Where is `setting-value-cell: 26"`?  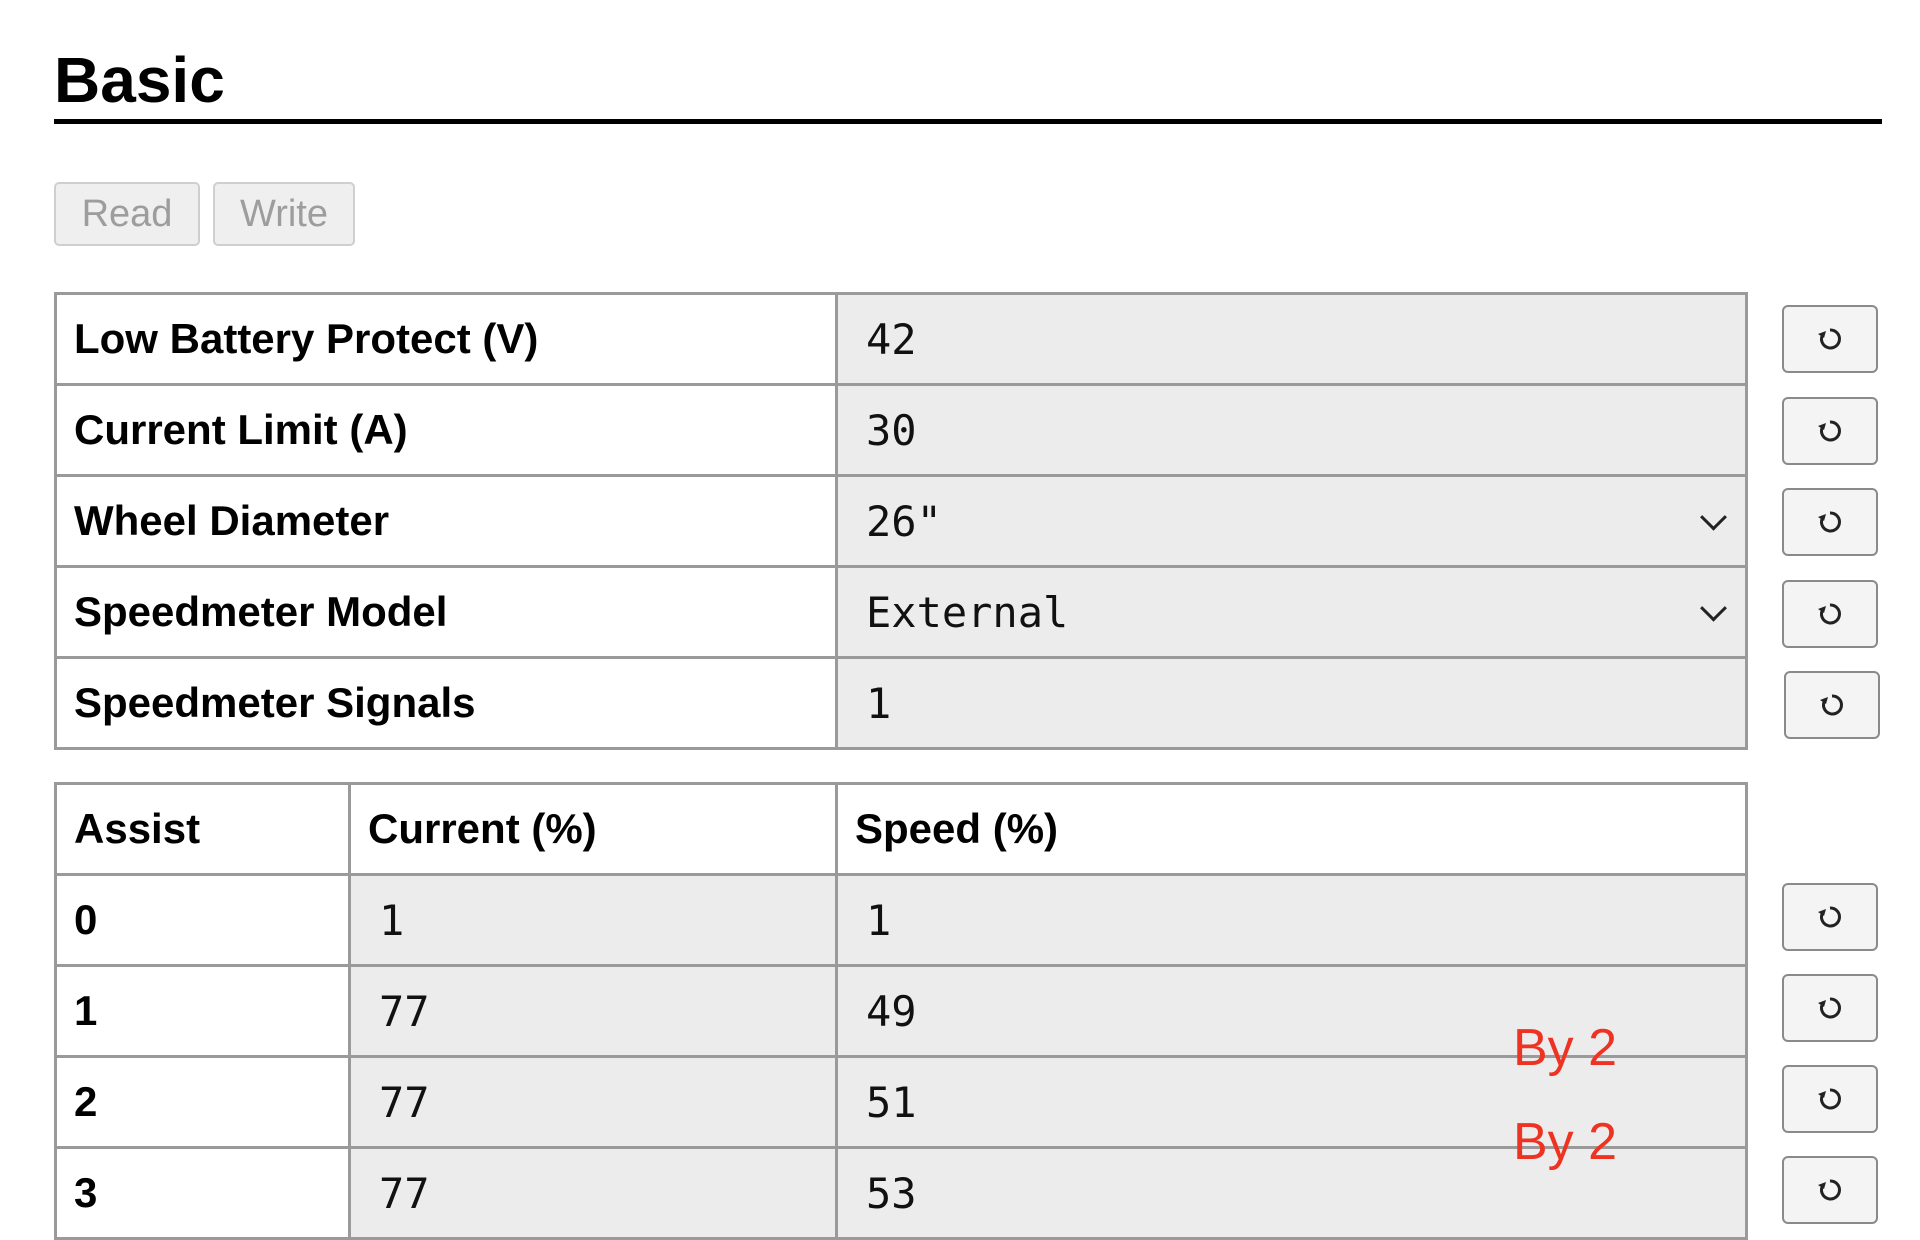
setting-value-cell: 26" is located at coordinates (1291, 521).